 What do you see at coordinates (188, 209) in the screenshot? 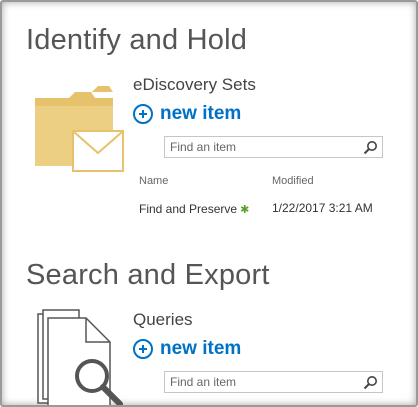
I see `item-name-link: Find and Preserve` at bounding box center [188, 209].